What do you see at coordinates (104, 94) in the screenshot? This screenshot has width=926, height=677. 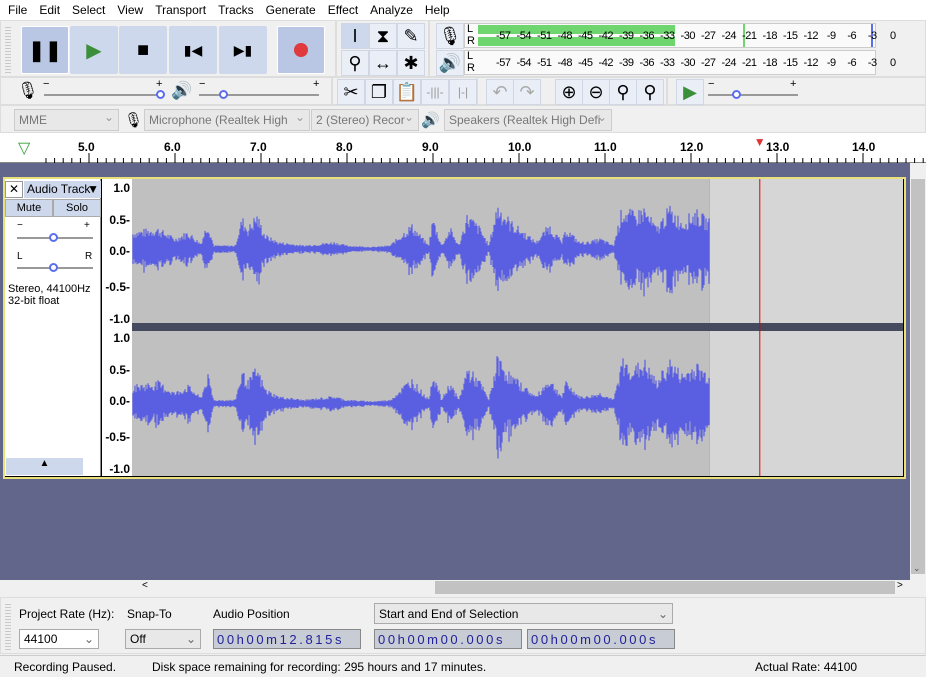 I see `recording-volume-slider` at bounding box center [104, 94].